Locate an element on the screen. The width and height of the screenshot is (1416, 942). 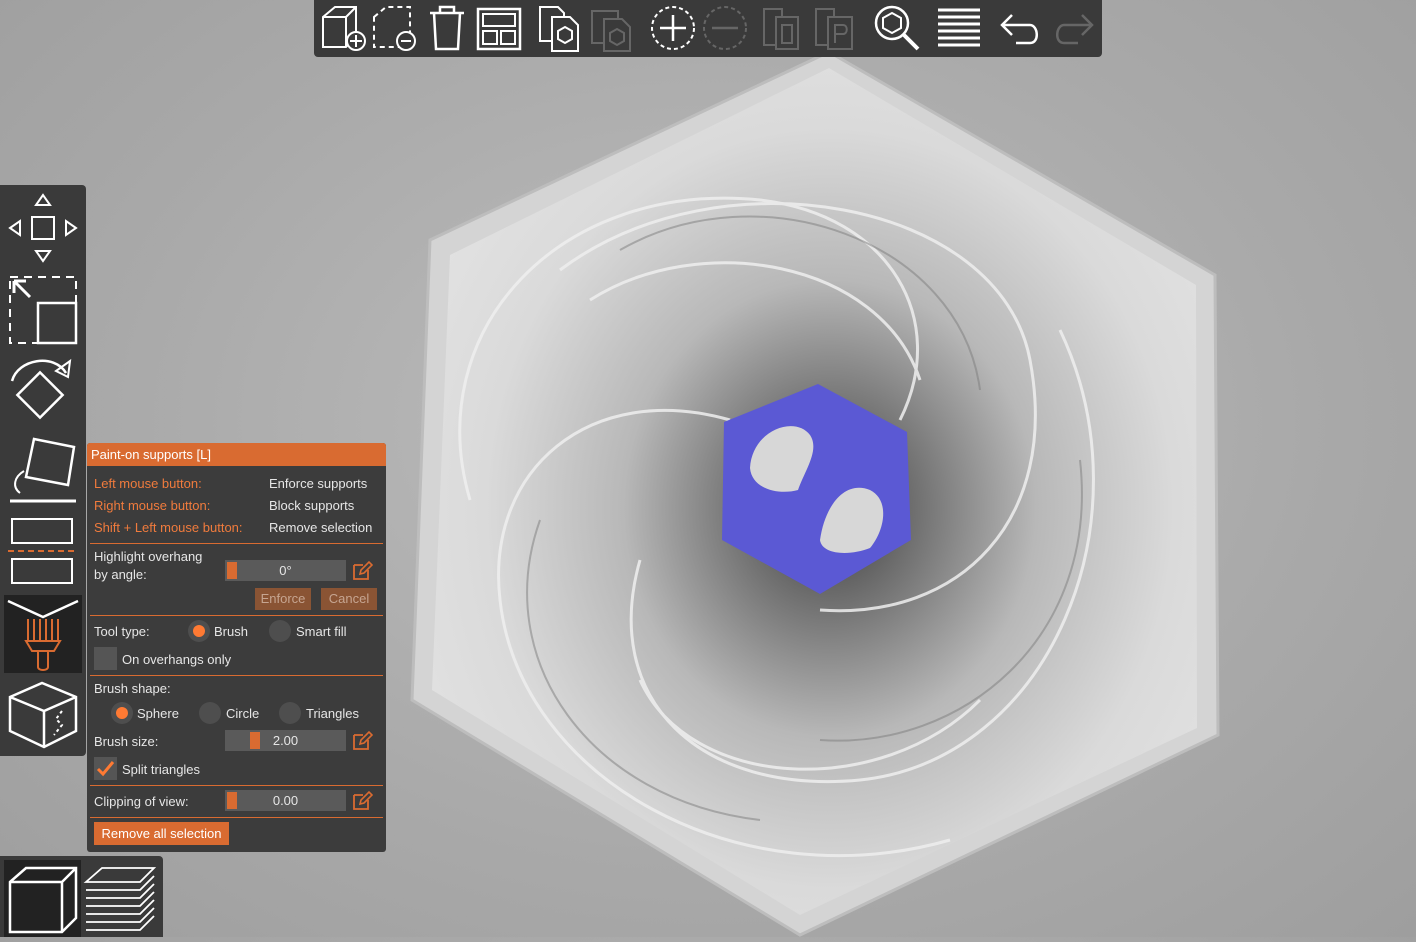
search-button is located at coordinates (897, 28).